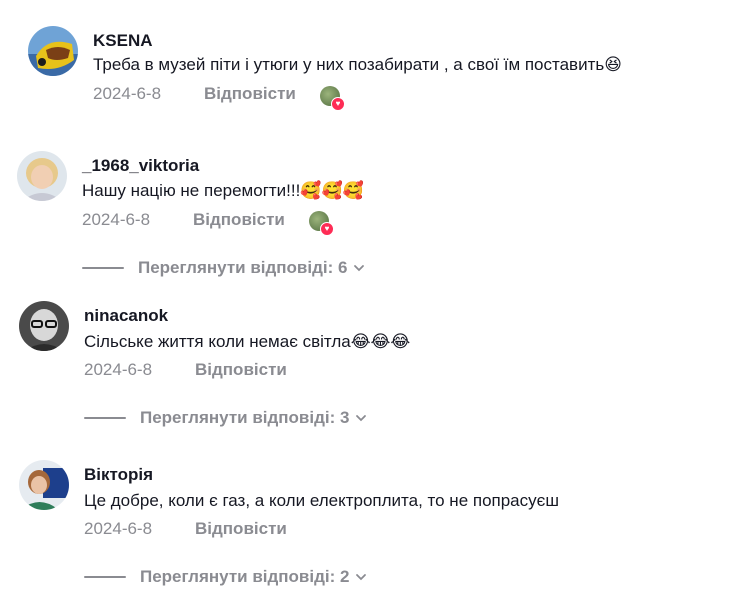  I want to click on viktoria-avatar-icon, so click(42, 176).